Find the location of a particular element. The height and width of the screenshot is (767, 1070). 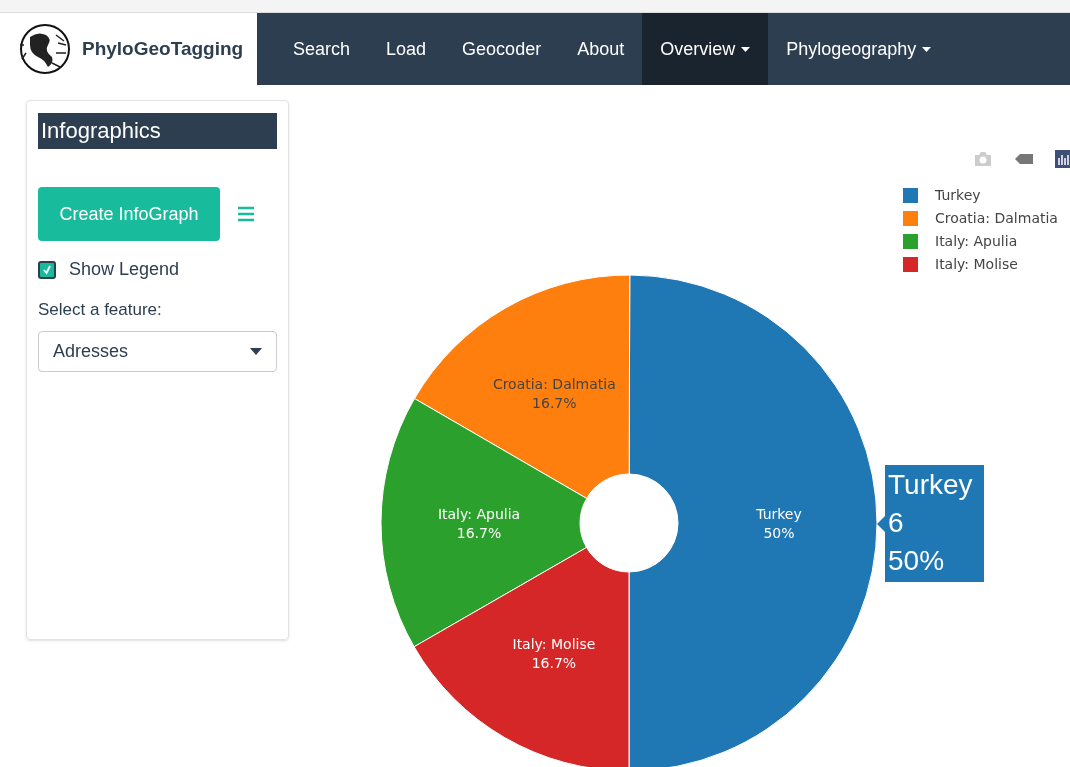

slice-label: Croatia: Dalmatia 16.7% is located at coordinates (554, 393).